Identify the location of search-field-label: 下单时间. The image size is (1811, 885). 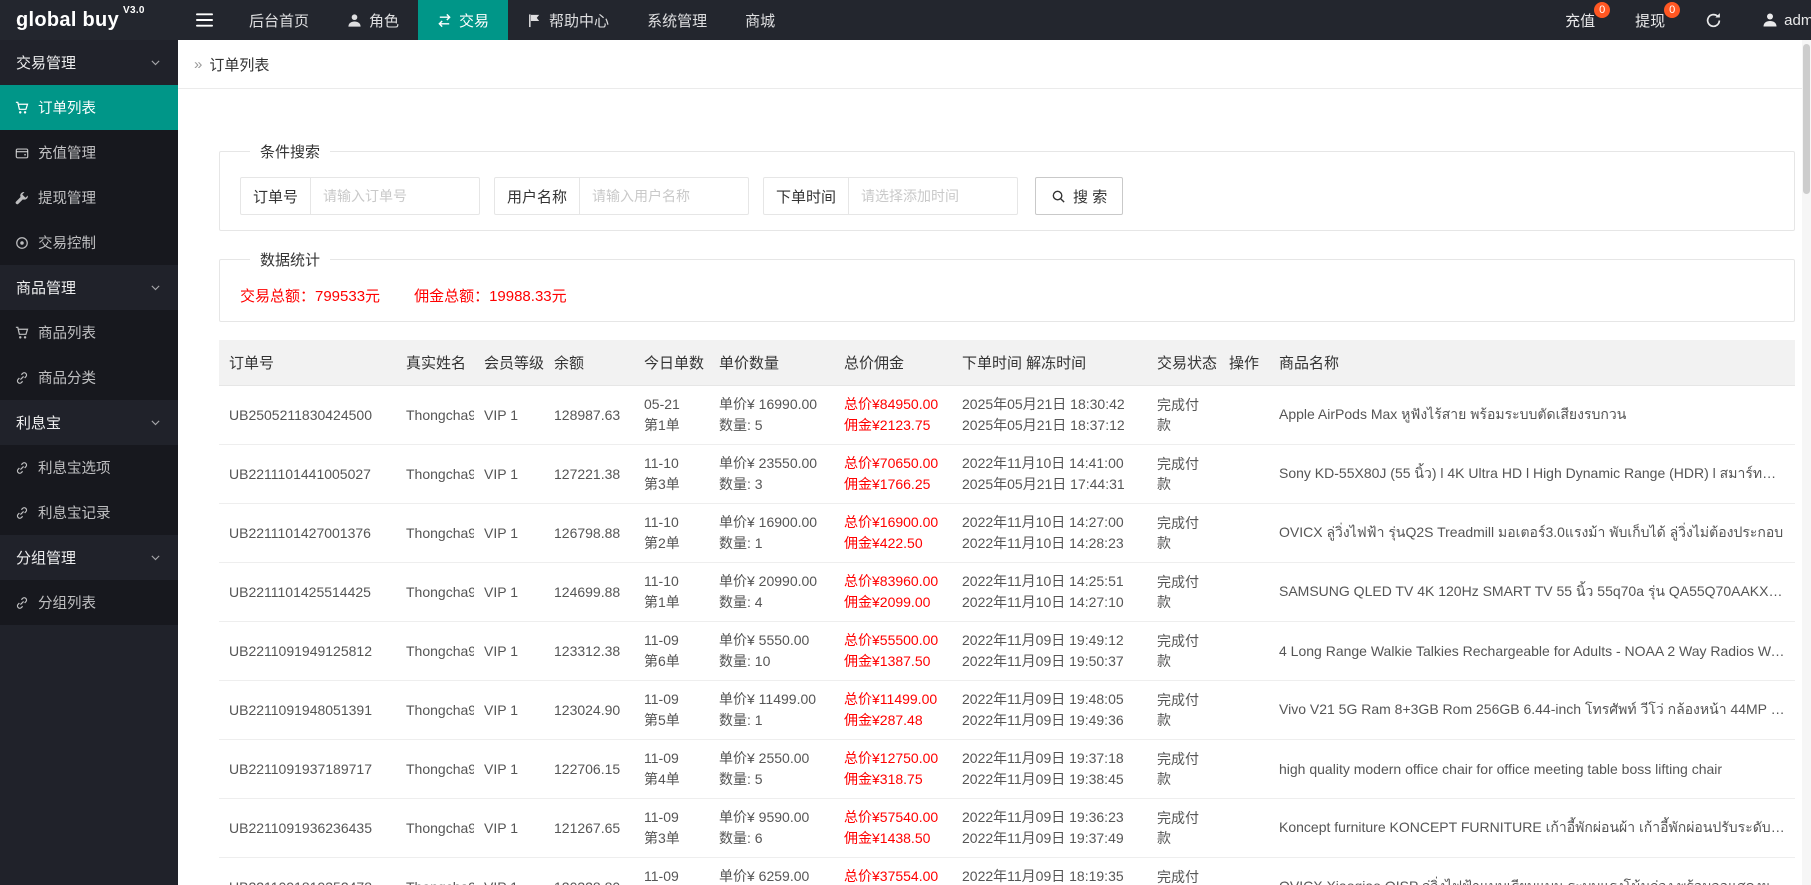
(807, 196).